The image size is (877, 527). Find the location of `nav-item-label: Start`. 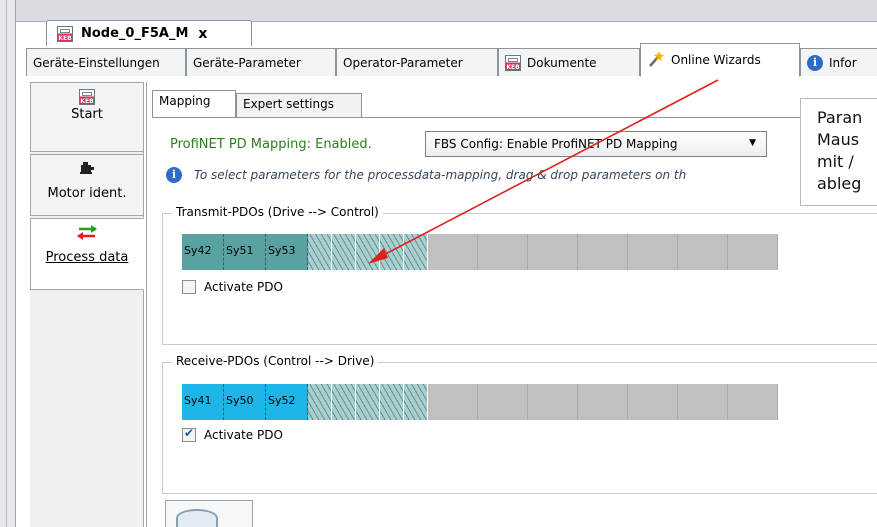

nav-item-label: Start is located at coordinates (87, 114).